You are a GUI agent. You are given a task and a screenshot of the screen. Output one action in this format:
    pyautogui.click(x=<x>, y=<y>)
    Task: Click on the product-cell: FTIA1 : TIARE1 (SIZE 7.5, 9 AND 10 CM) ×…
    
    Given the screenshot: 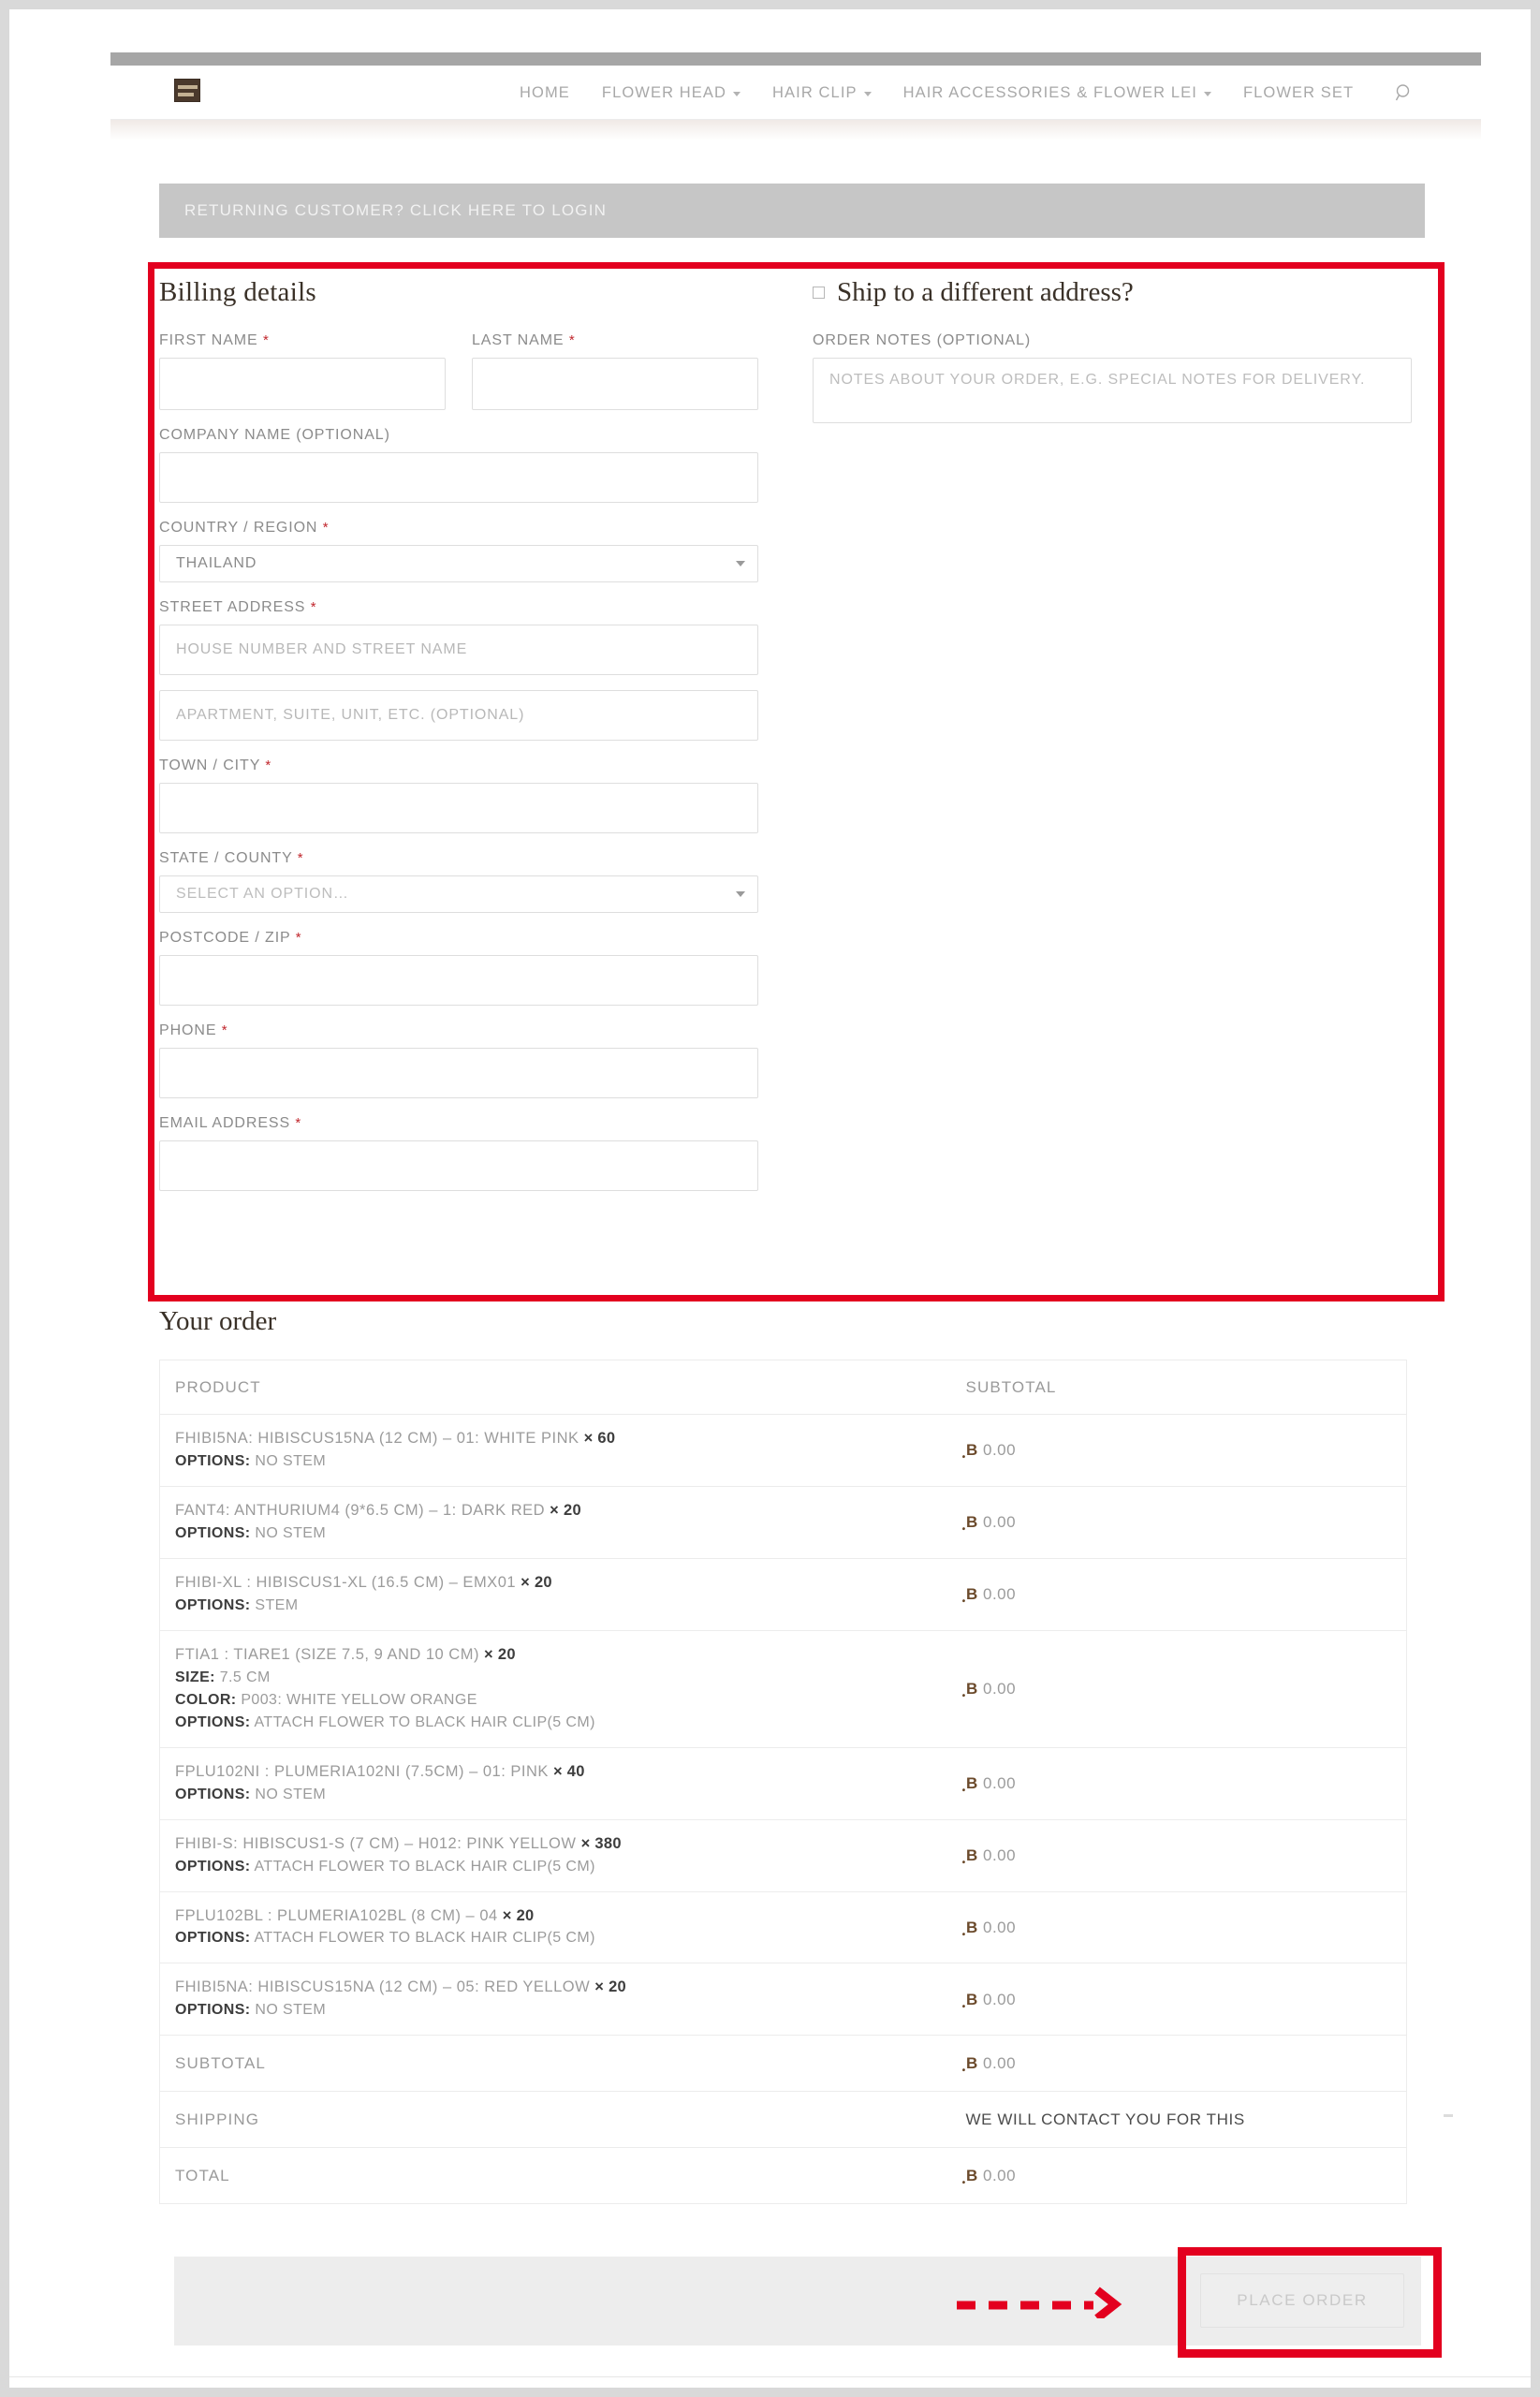 What is the action you would take?
    pyautogui.click(x=555, y=1689)
    